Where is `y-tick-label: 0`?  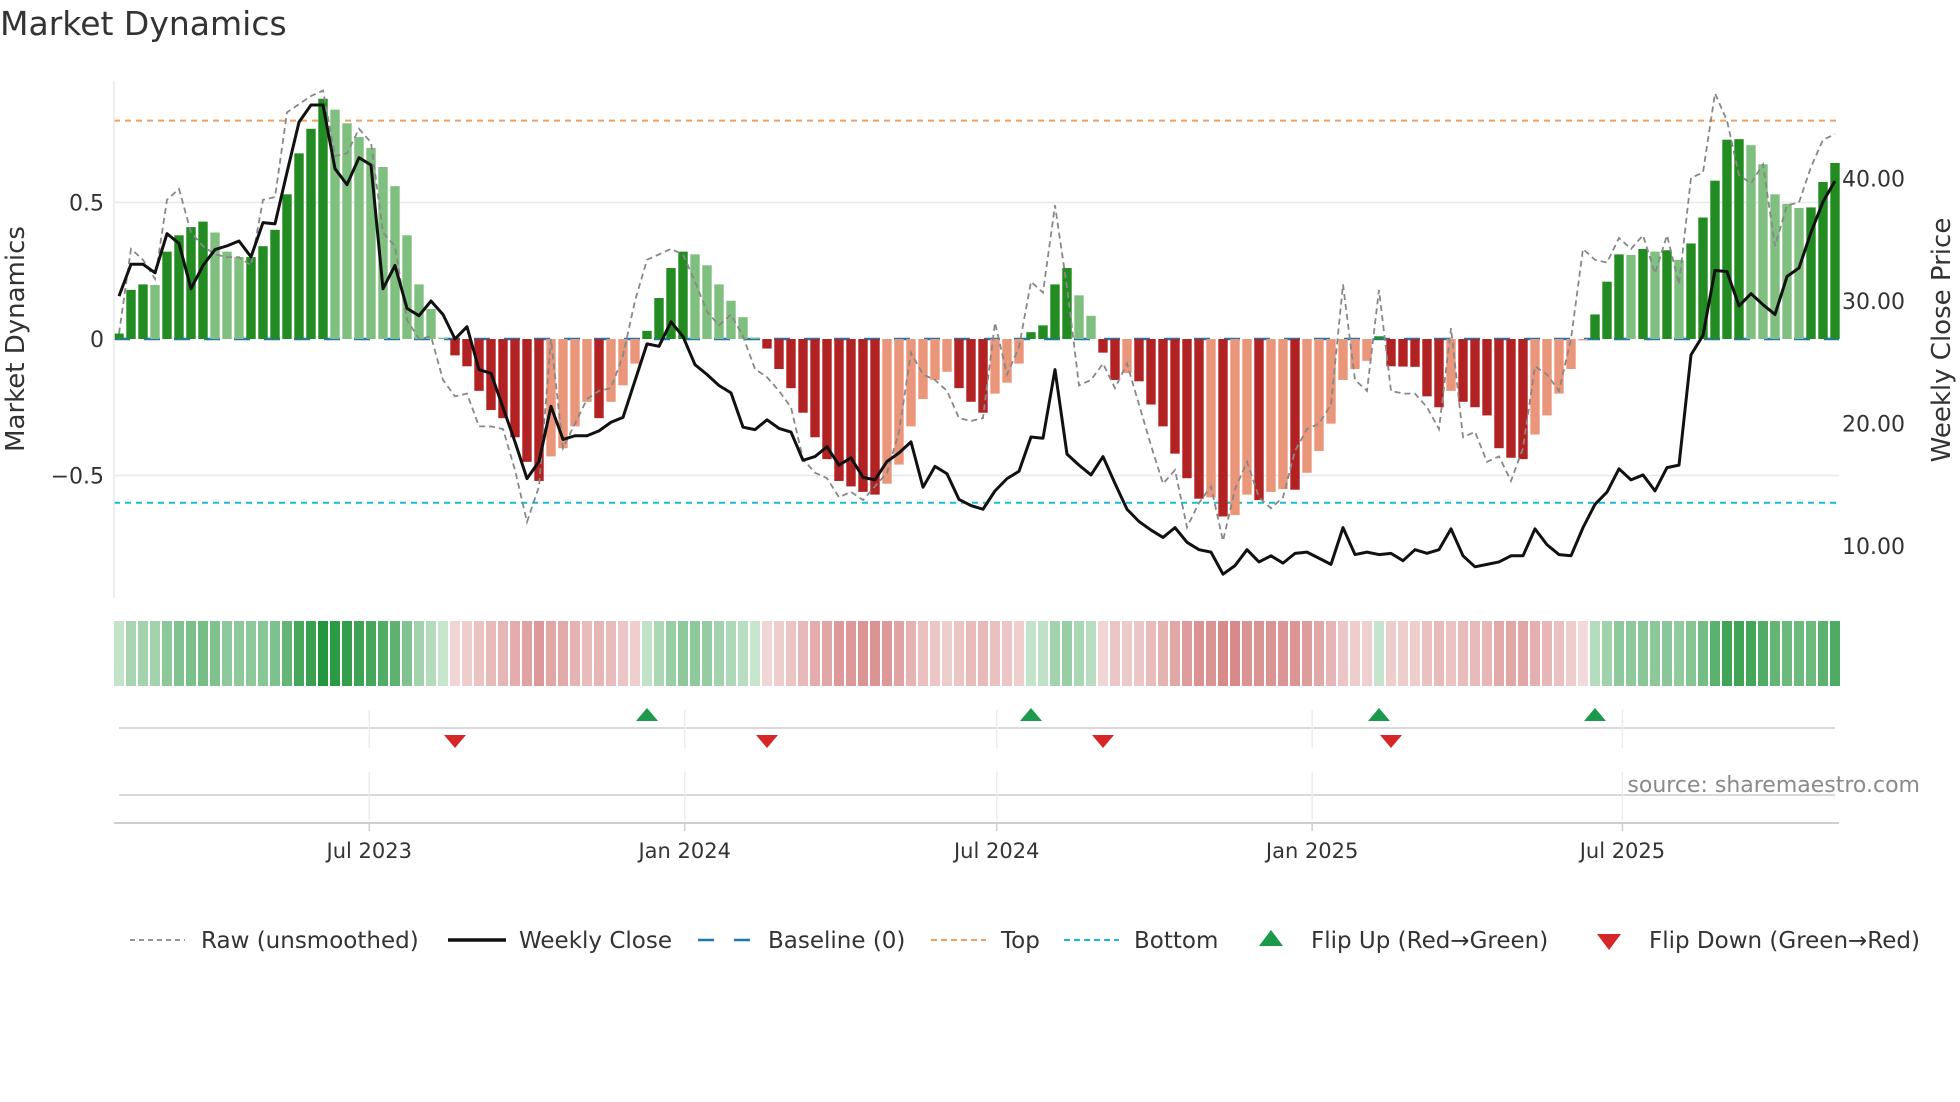 y-tick-label: 0 is located at coordinates (97, 340).